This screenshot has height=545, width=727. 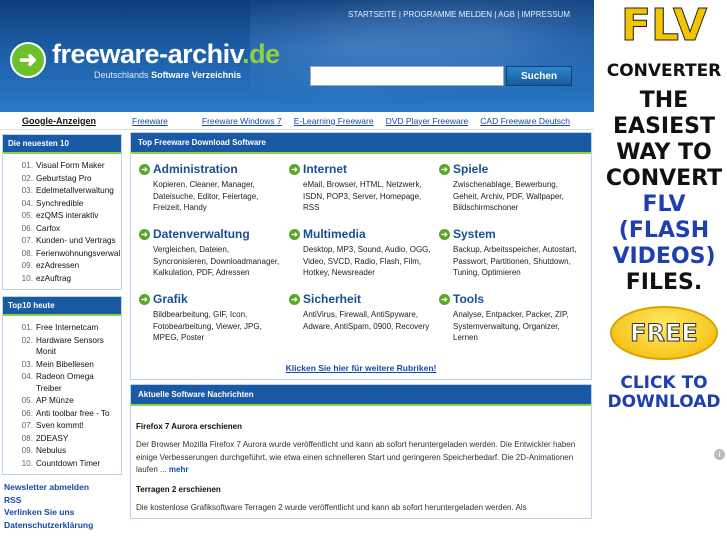 I want to click on list-item: 07. Kunden- und Vertrags, so click(x=62, y=241).